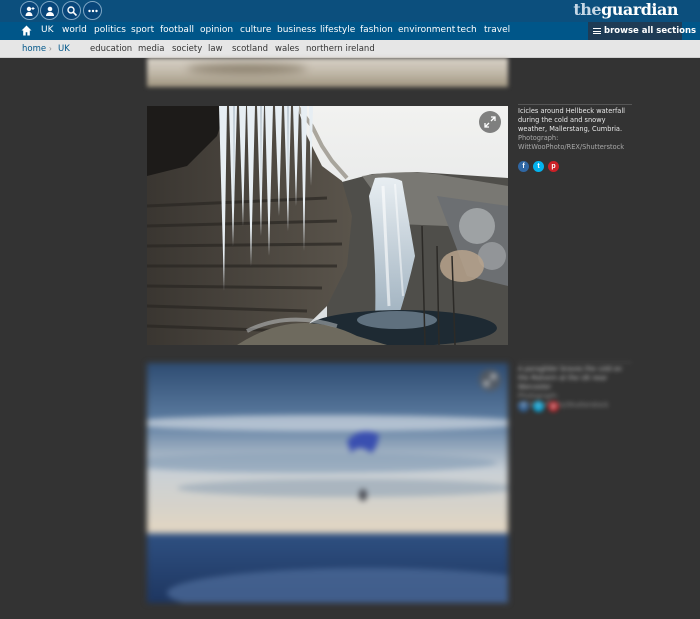  Describe the element at coordinates (151, 49) in the screenshot. I see `subnav-item-media: media` at that location.